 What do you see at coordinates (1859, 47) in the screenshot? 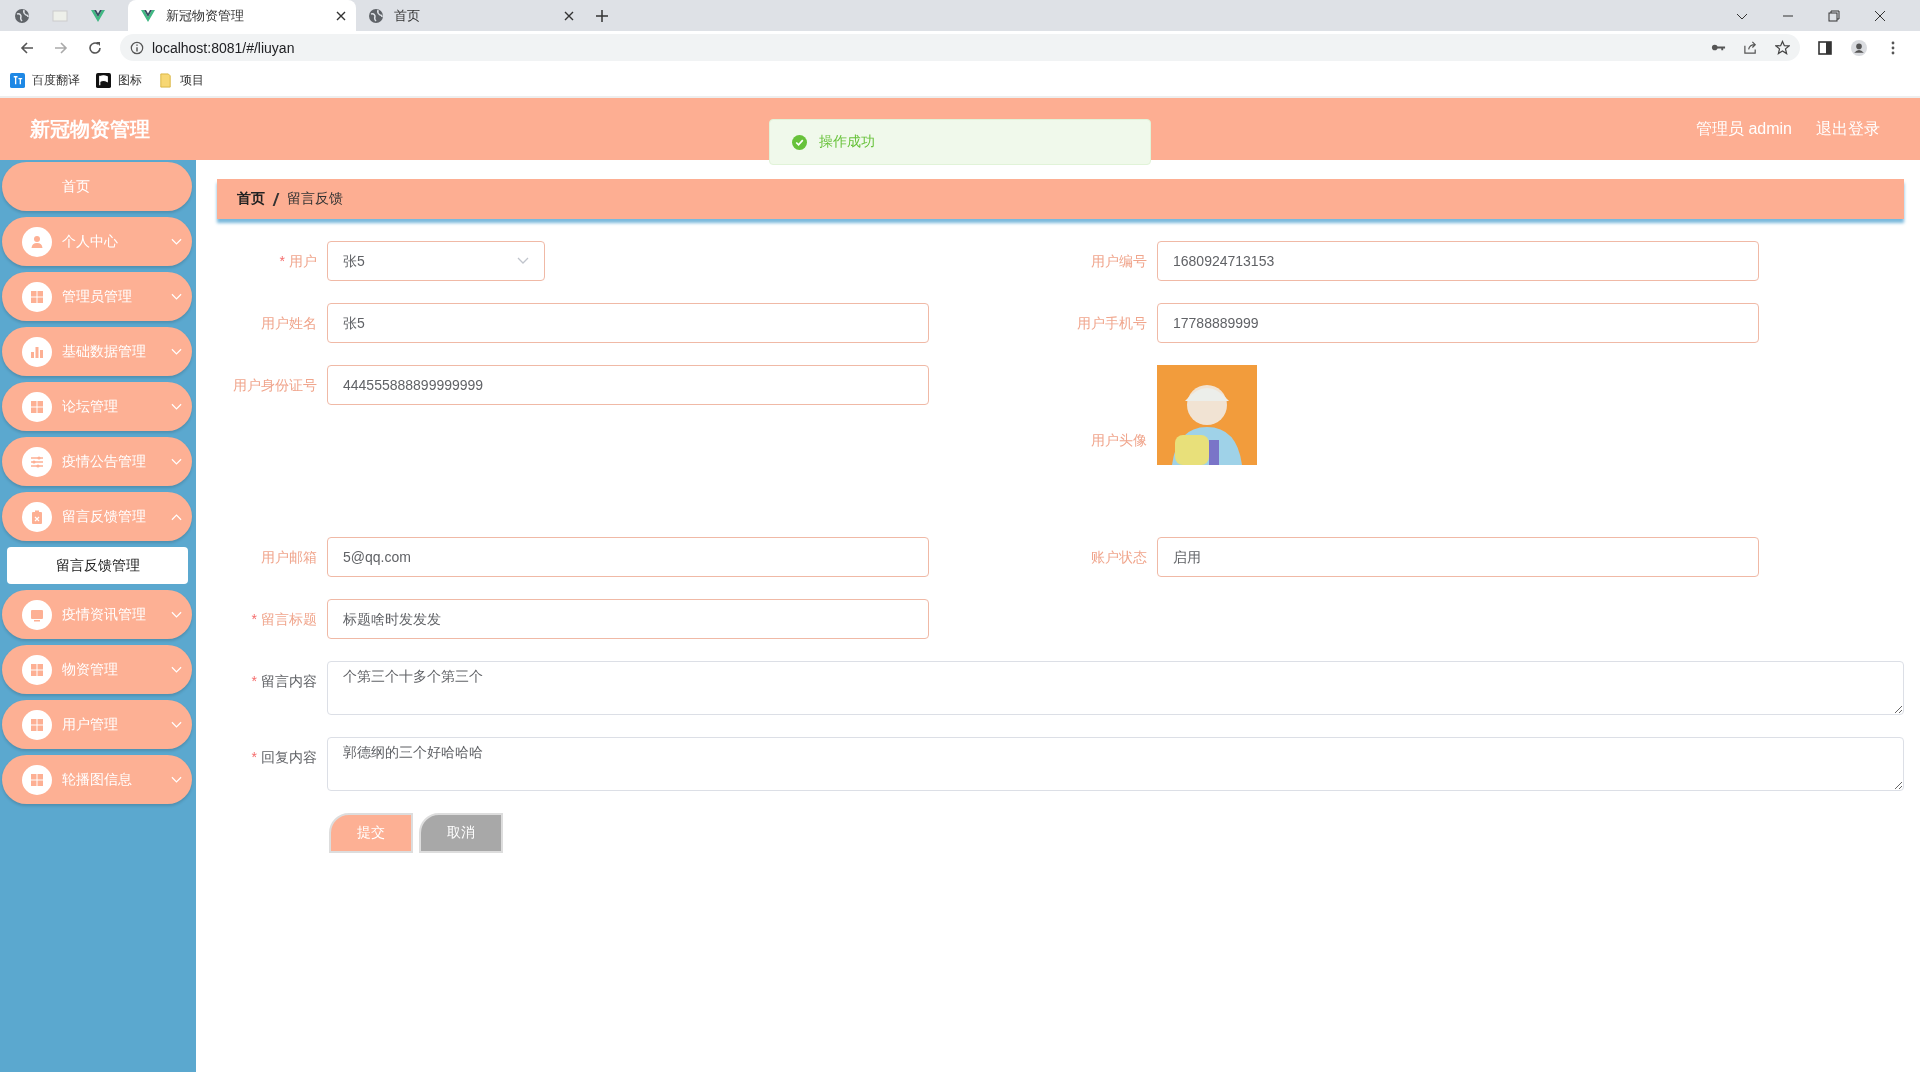
I see `profile-icon` at bounding box center [1859, 47].